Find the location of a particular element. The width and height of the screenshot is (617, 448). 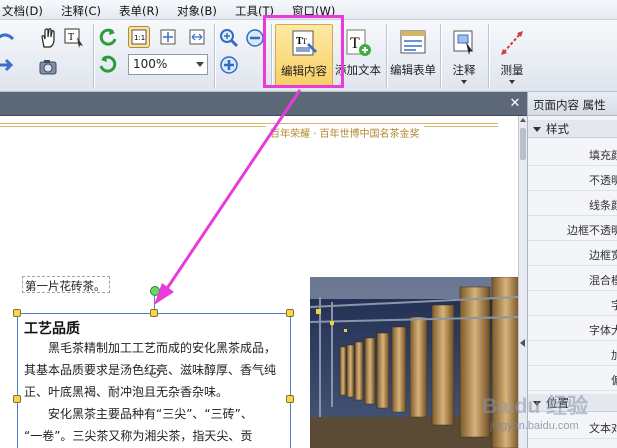

menu-form: 表单(R) is located at coordinates (139, 11).